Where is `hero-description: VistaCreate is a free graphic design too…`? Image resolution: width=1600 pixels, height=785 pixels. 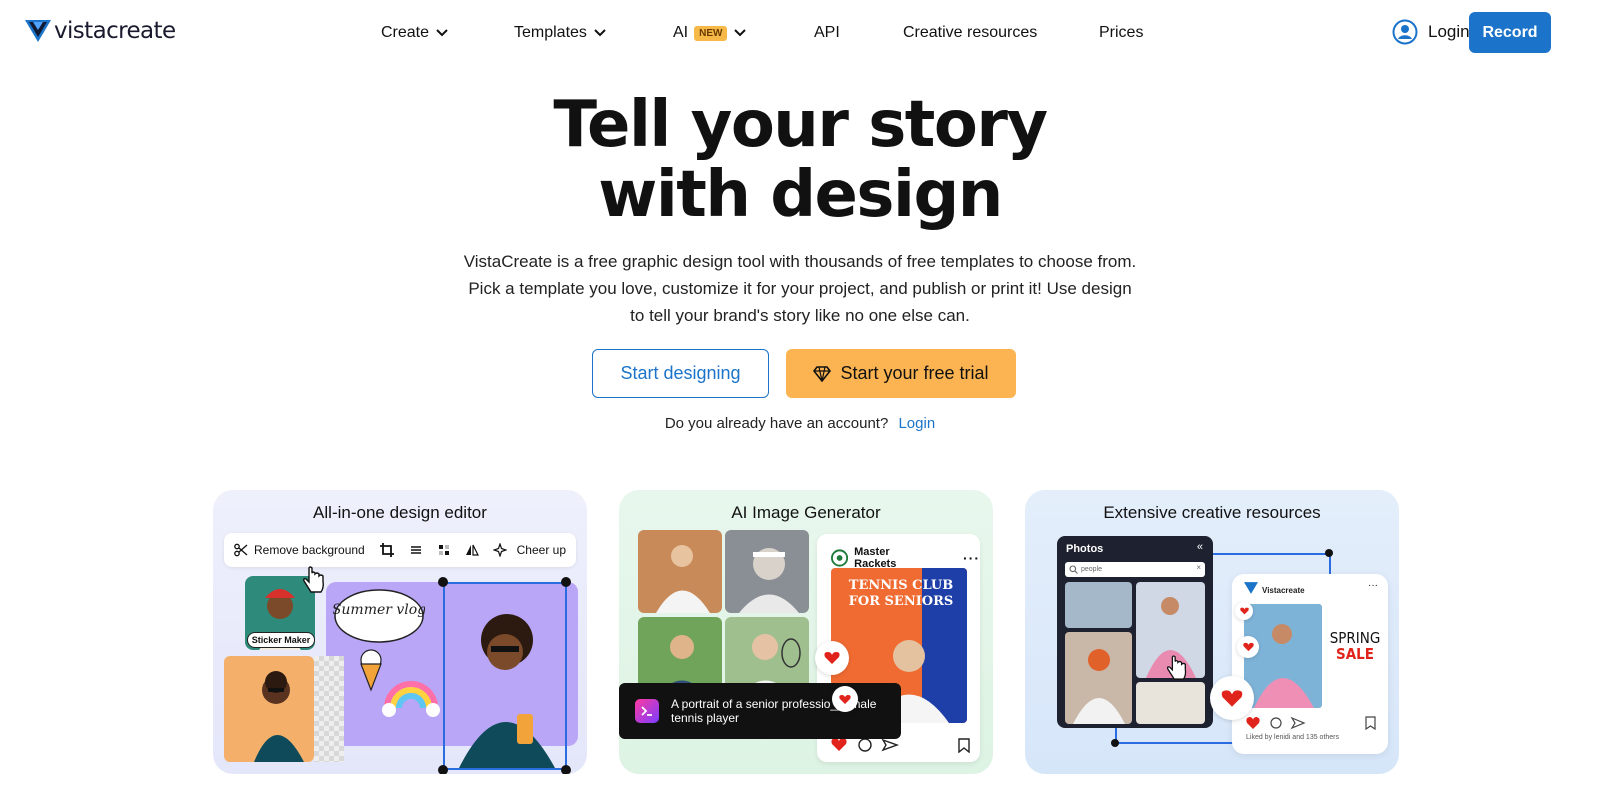
hero-description: VistaCreate is a free graphic design too… is located at coordinates (800, 288).